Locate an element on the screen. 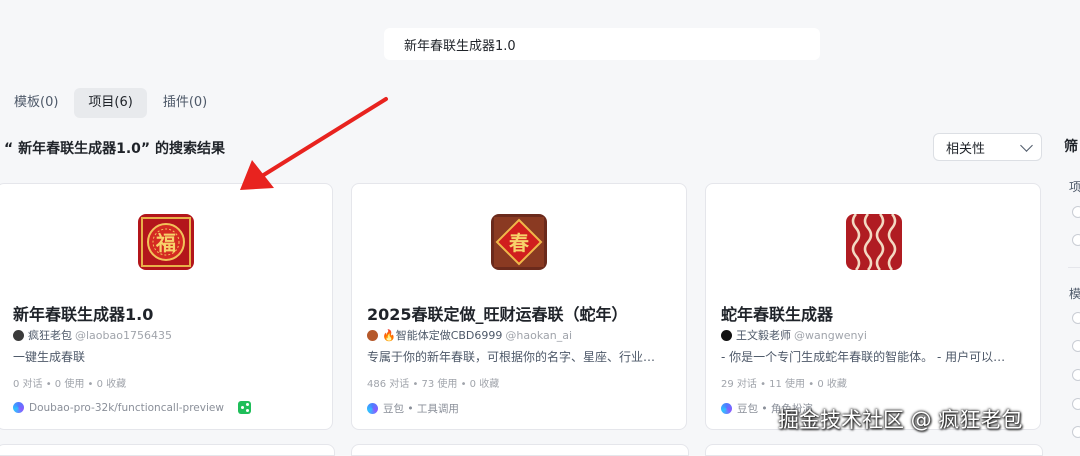 The height and width of the screenshot is (456, 1080). search-query-text: 新年春联生成器1.0 is located at coordinates (460, 46).